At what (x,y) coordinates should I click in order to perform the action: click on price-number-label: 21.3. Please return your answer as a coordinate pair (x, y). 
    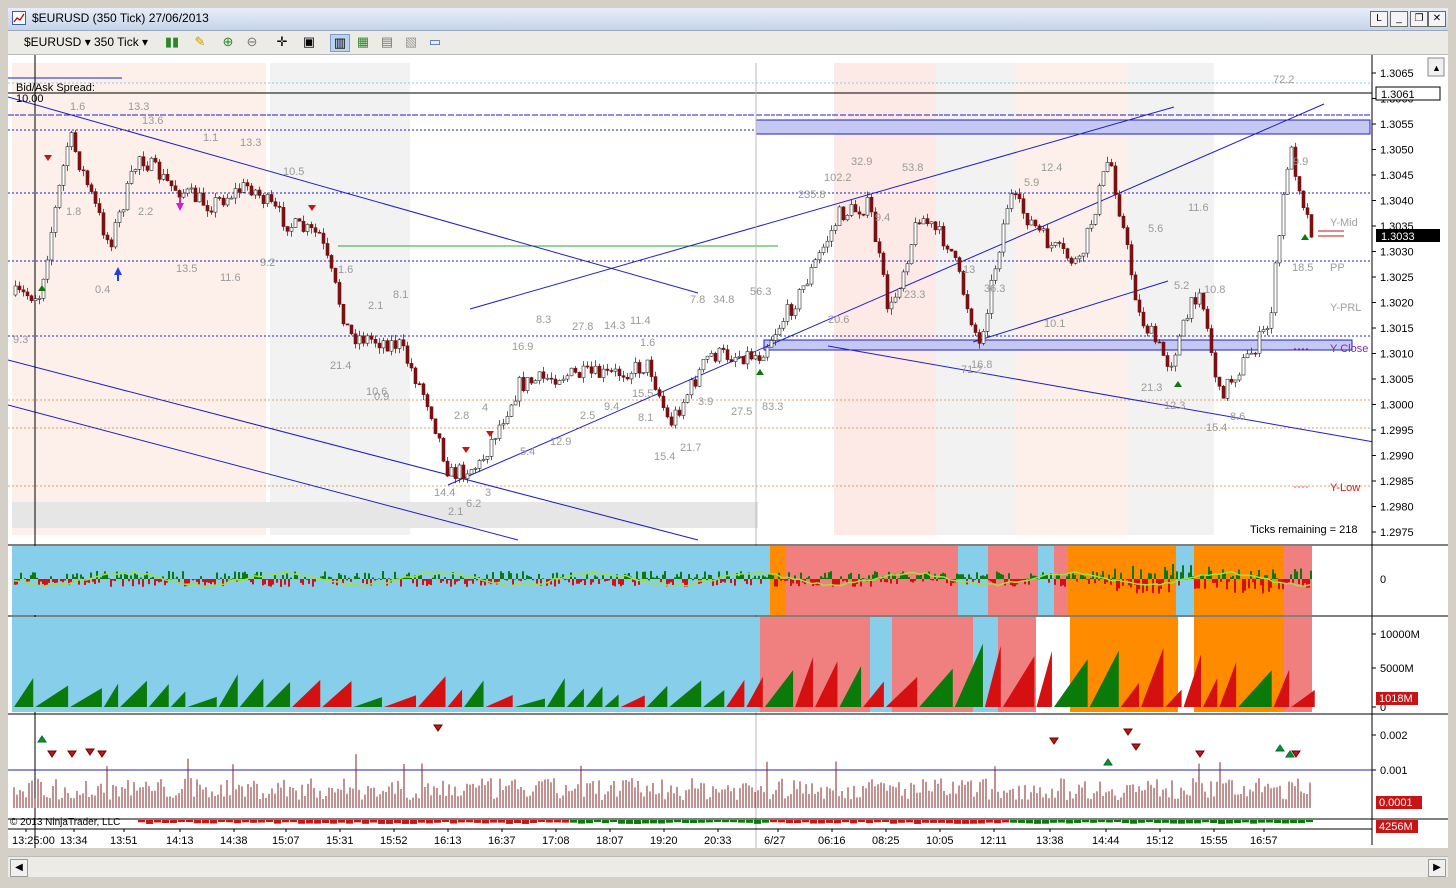
    Looking at the image, I should click on (1151, 388).